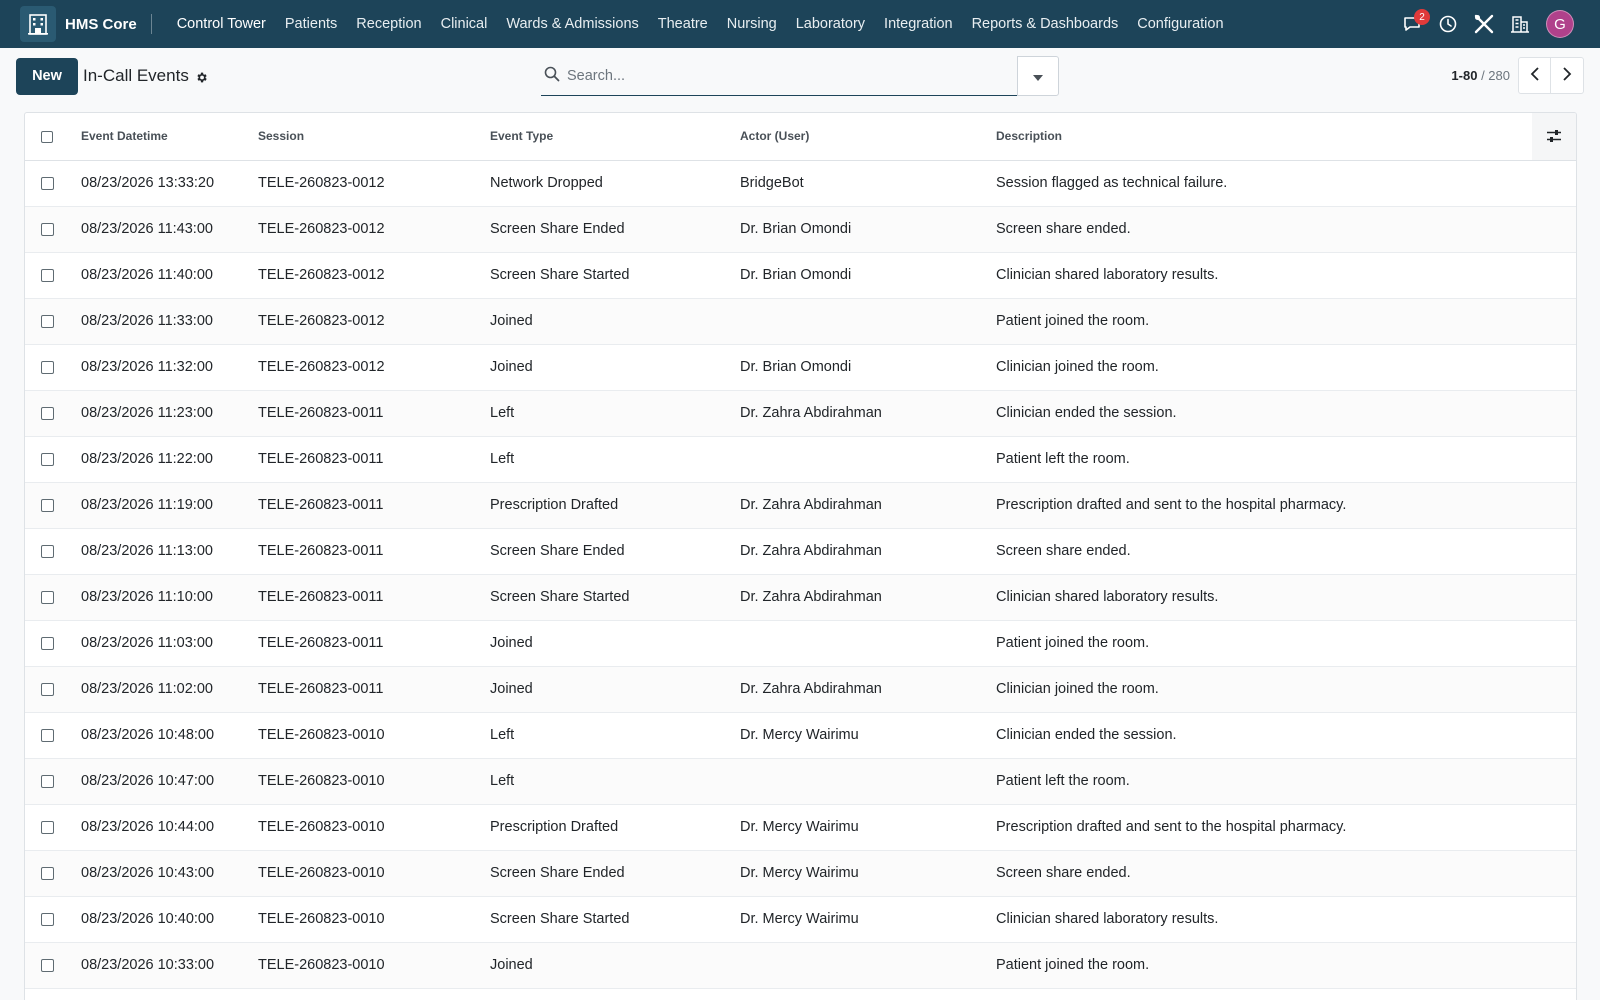  What do you see at coordinates (464, 24) in the screenshot?
I see `menu-clinical: Clinical` at bounding box center [464, 24].